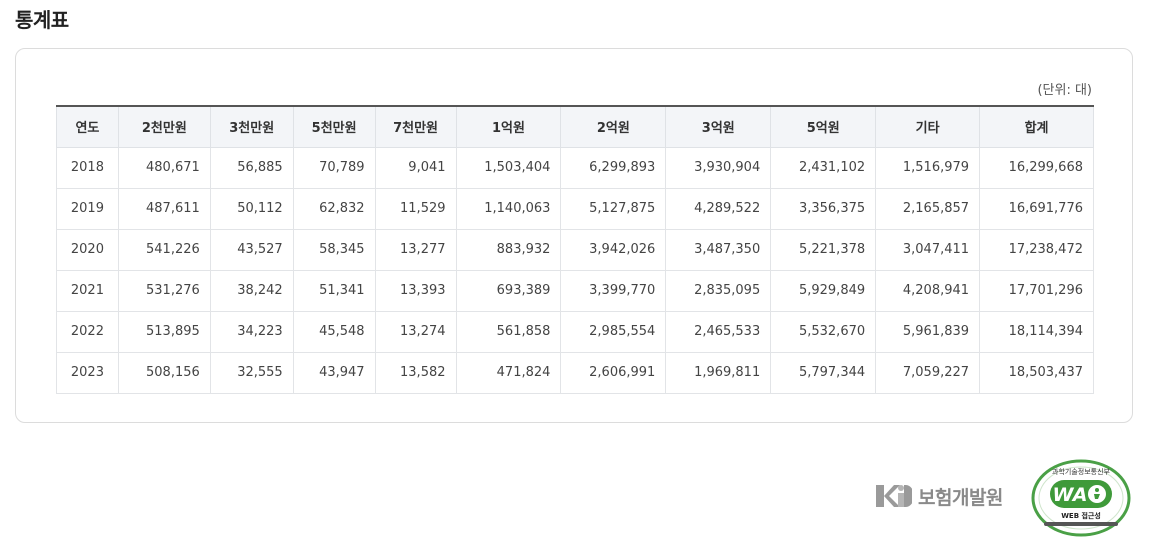 The width and height of the screenshot is (1149, 552). I want to click on value-cell: 16,691,776, so click(1036, 208).